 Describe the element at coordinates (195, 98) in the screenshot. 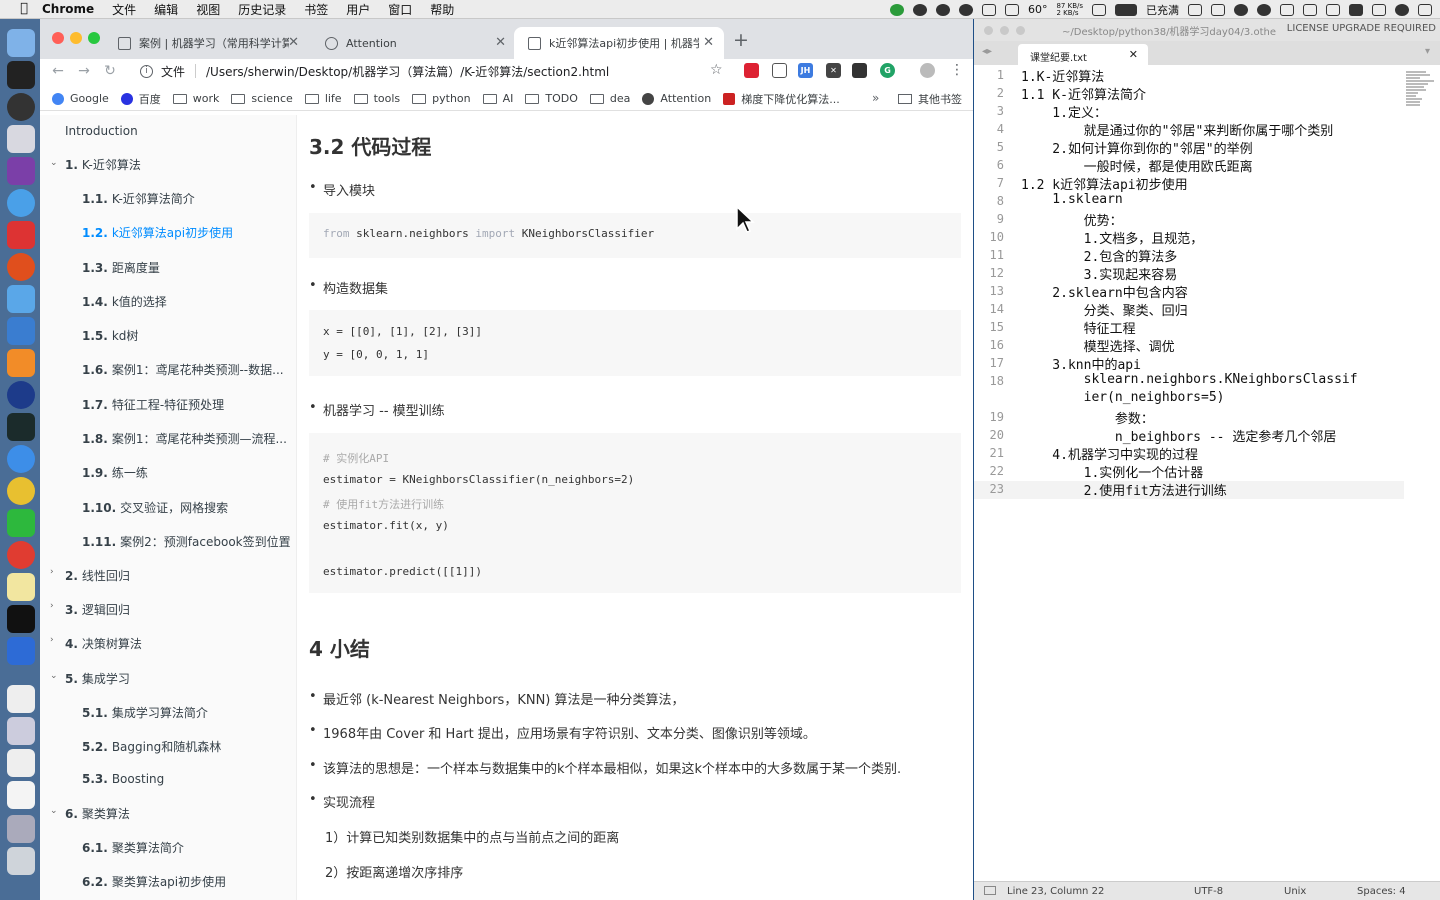

I see `bookmark-work: work` at that location.